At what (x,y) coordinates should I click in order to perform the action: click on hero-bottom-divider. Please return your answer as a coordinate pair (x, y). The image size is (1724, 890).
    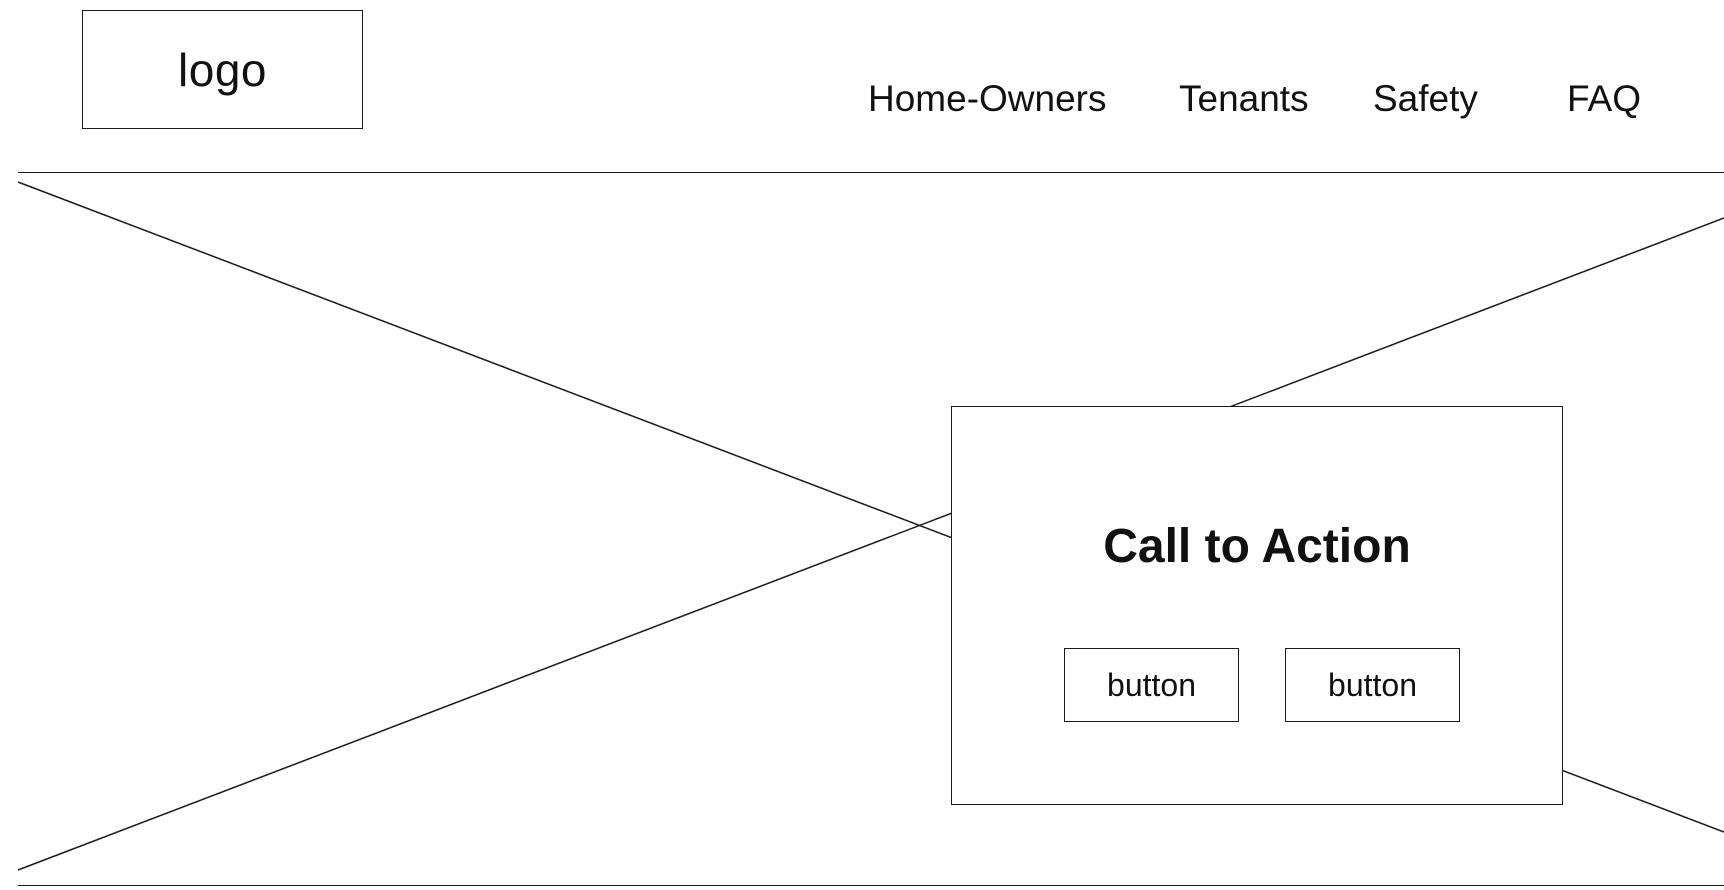
    Looking at the image, I should click on (871, 885).